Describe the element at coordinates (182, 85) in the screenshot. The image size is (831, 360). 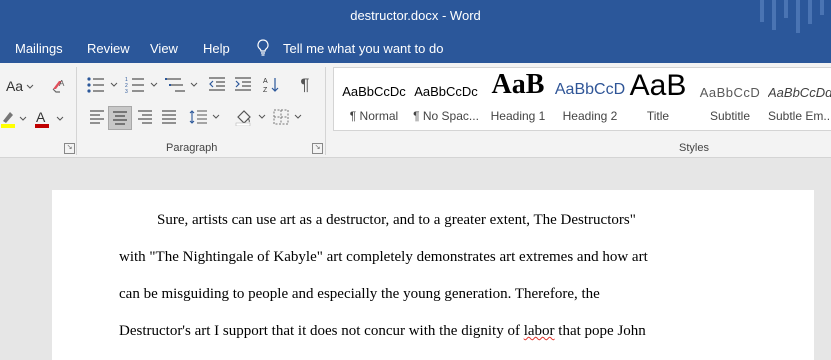
I see `multilevel-list-button` at that location.